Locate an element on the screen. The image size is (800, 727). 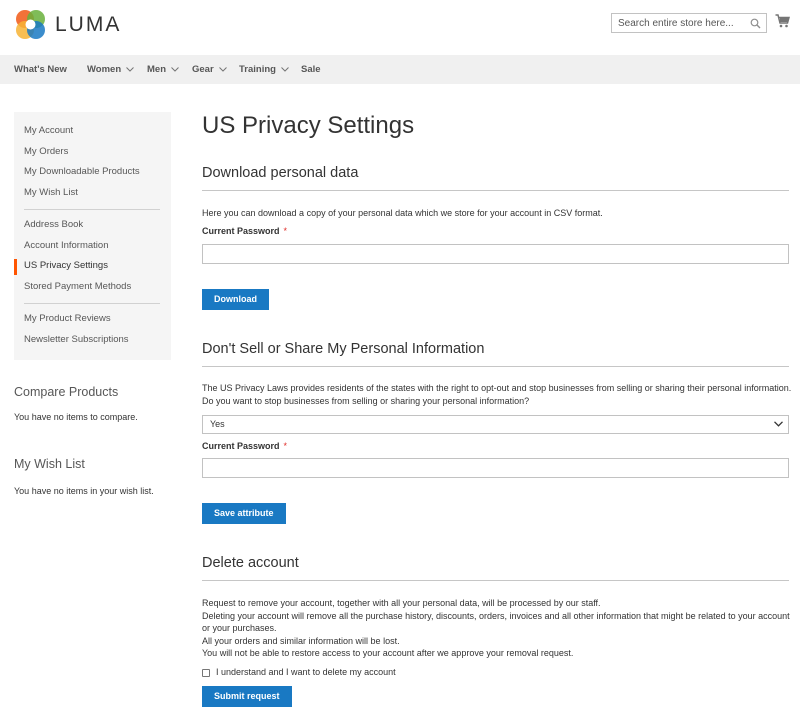
sidebar-item-address-book: Address Book is located at coordinates (53, 224).